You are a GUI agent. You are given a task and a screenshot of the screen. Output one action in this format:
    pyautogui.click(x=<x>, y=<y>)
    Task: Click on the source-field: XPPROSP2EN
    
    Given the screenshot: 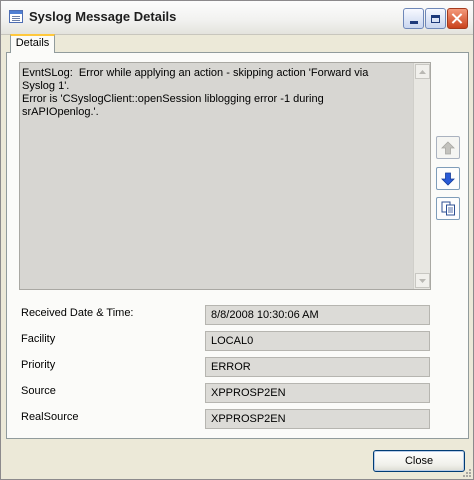 What is the action you would take?
    pyautogui.click(x=317, y=393)
    